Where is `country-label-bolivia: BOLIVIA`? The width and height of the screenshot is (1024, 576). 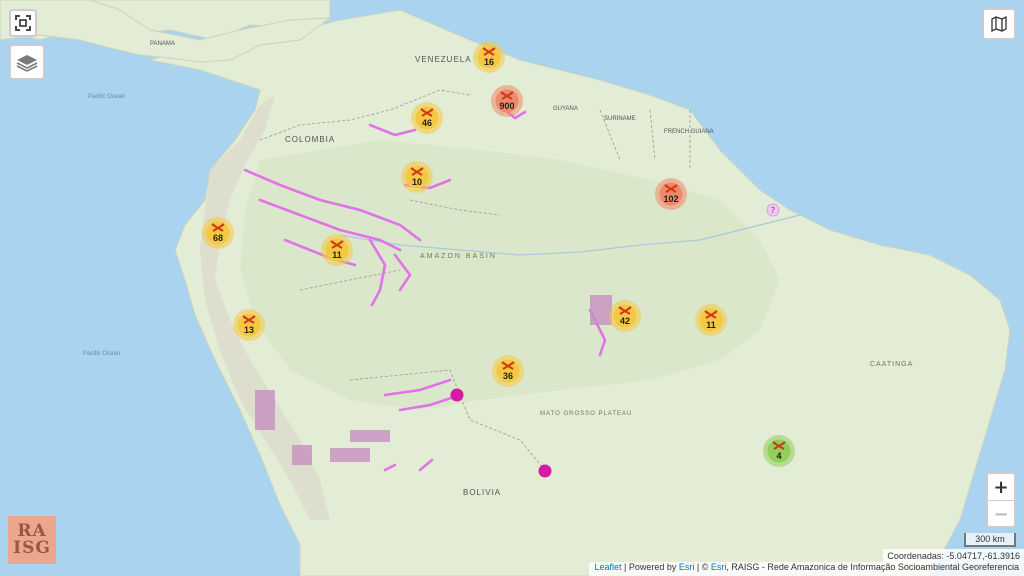
country-label-bolivia: BOLIVIA is located at coordinates (482, 492).